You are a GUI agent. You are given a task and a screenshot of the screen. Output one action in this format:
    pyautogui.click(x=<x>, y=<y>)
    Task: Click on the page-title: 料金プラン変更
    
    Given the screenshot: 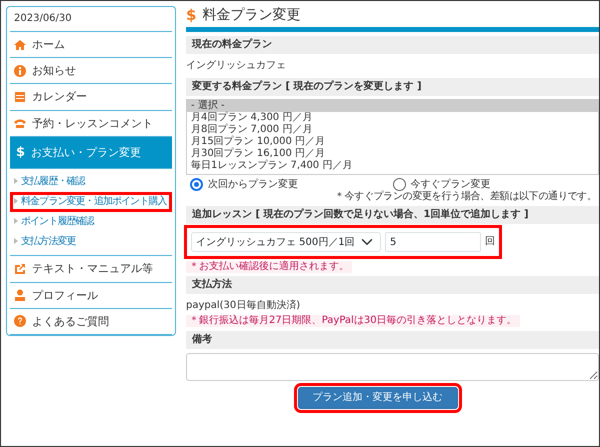 What is the action you would take?
    pyautogui.click(x=251, y=15)
    